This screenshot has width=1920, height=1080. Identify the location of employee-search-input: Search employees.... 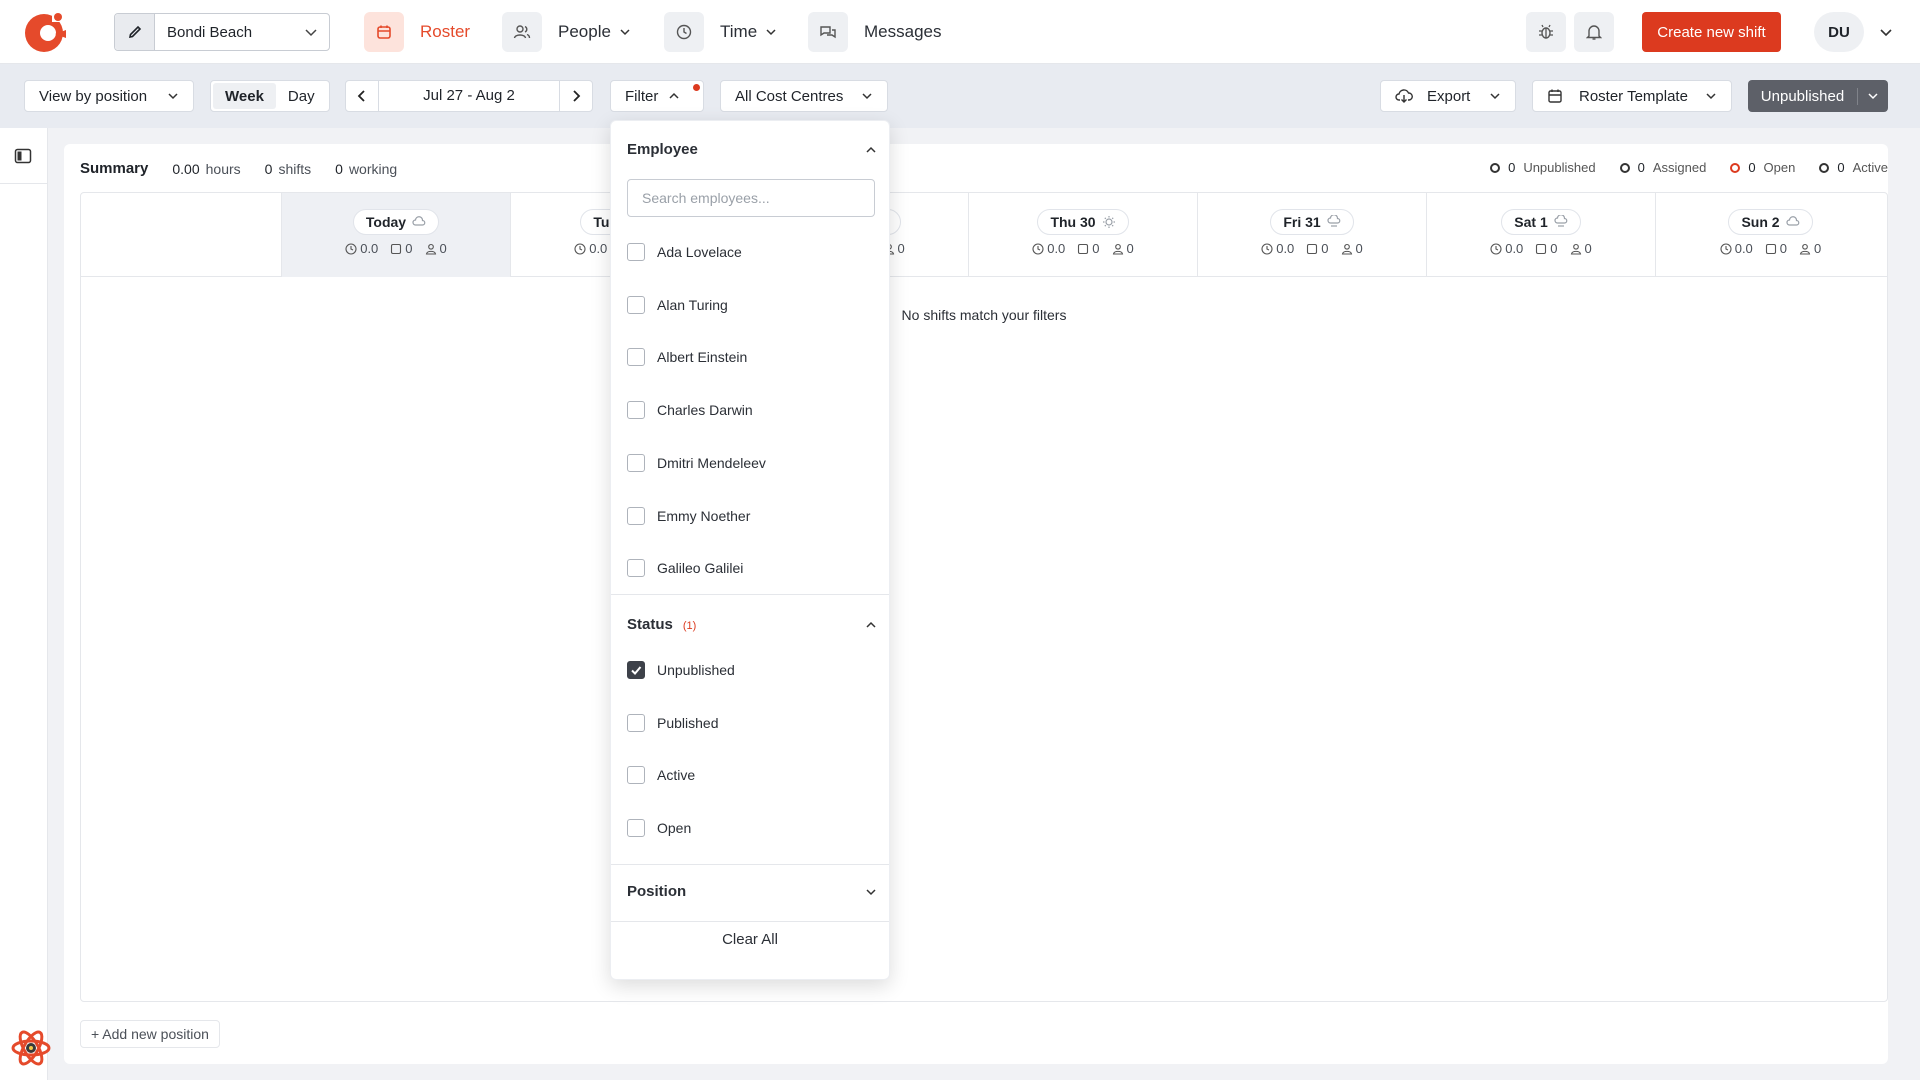
(751, 198).